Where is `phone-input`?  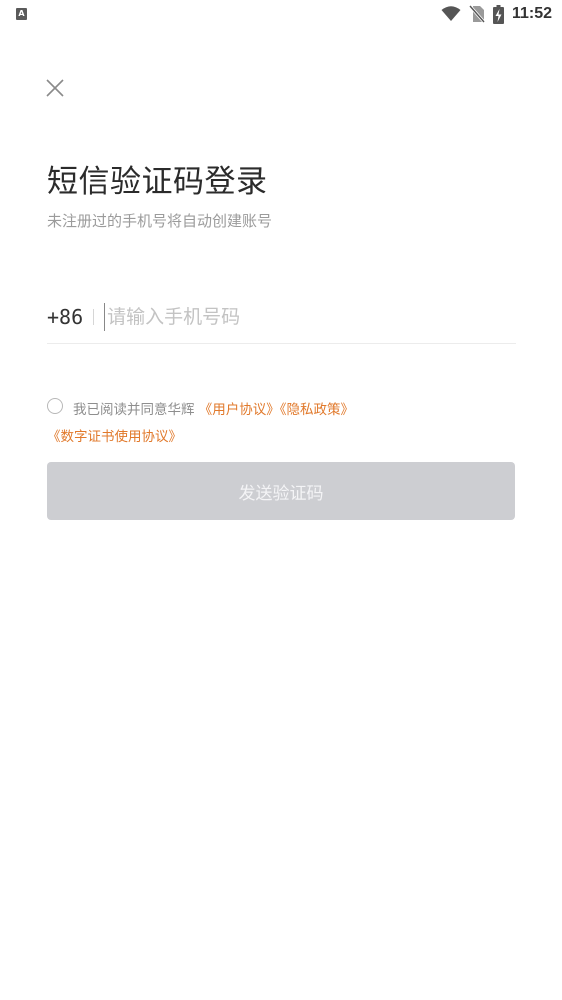 phone-input is located at coordinates (269, 316).